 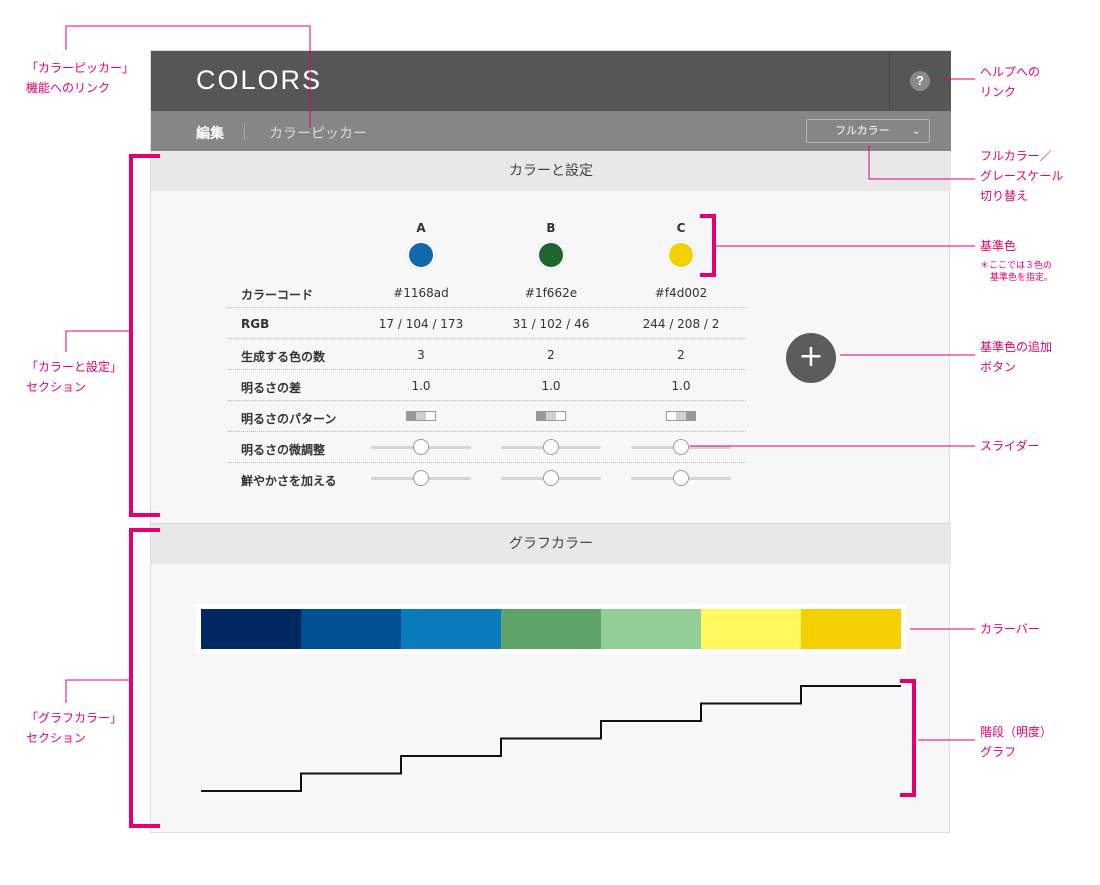 I want to click on annotation-help-link: ヘルプへの リンク, so click(x=1010, y=82).